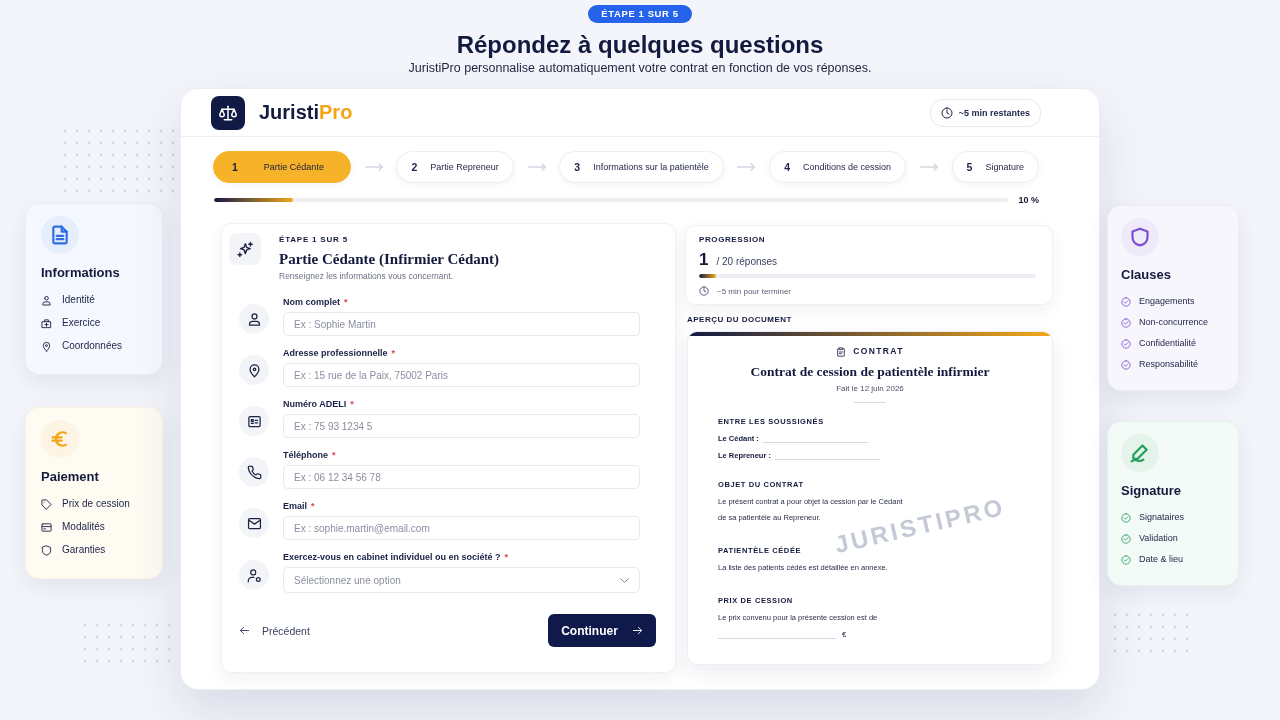 The height and width of the screenshot is (720, 1280). What do you see at coordinates (245, 249) in the screenshot?
I see `sparkle-icon` at bounding box center [245, 249].